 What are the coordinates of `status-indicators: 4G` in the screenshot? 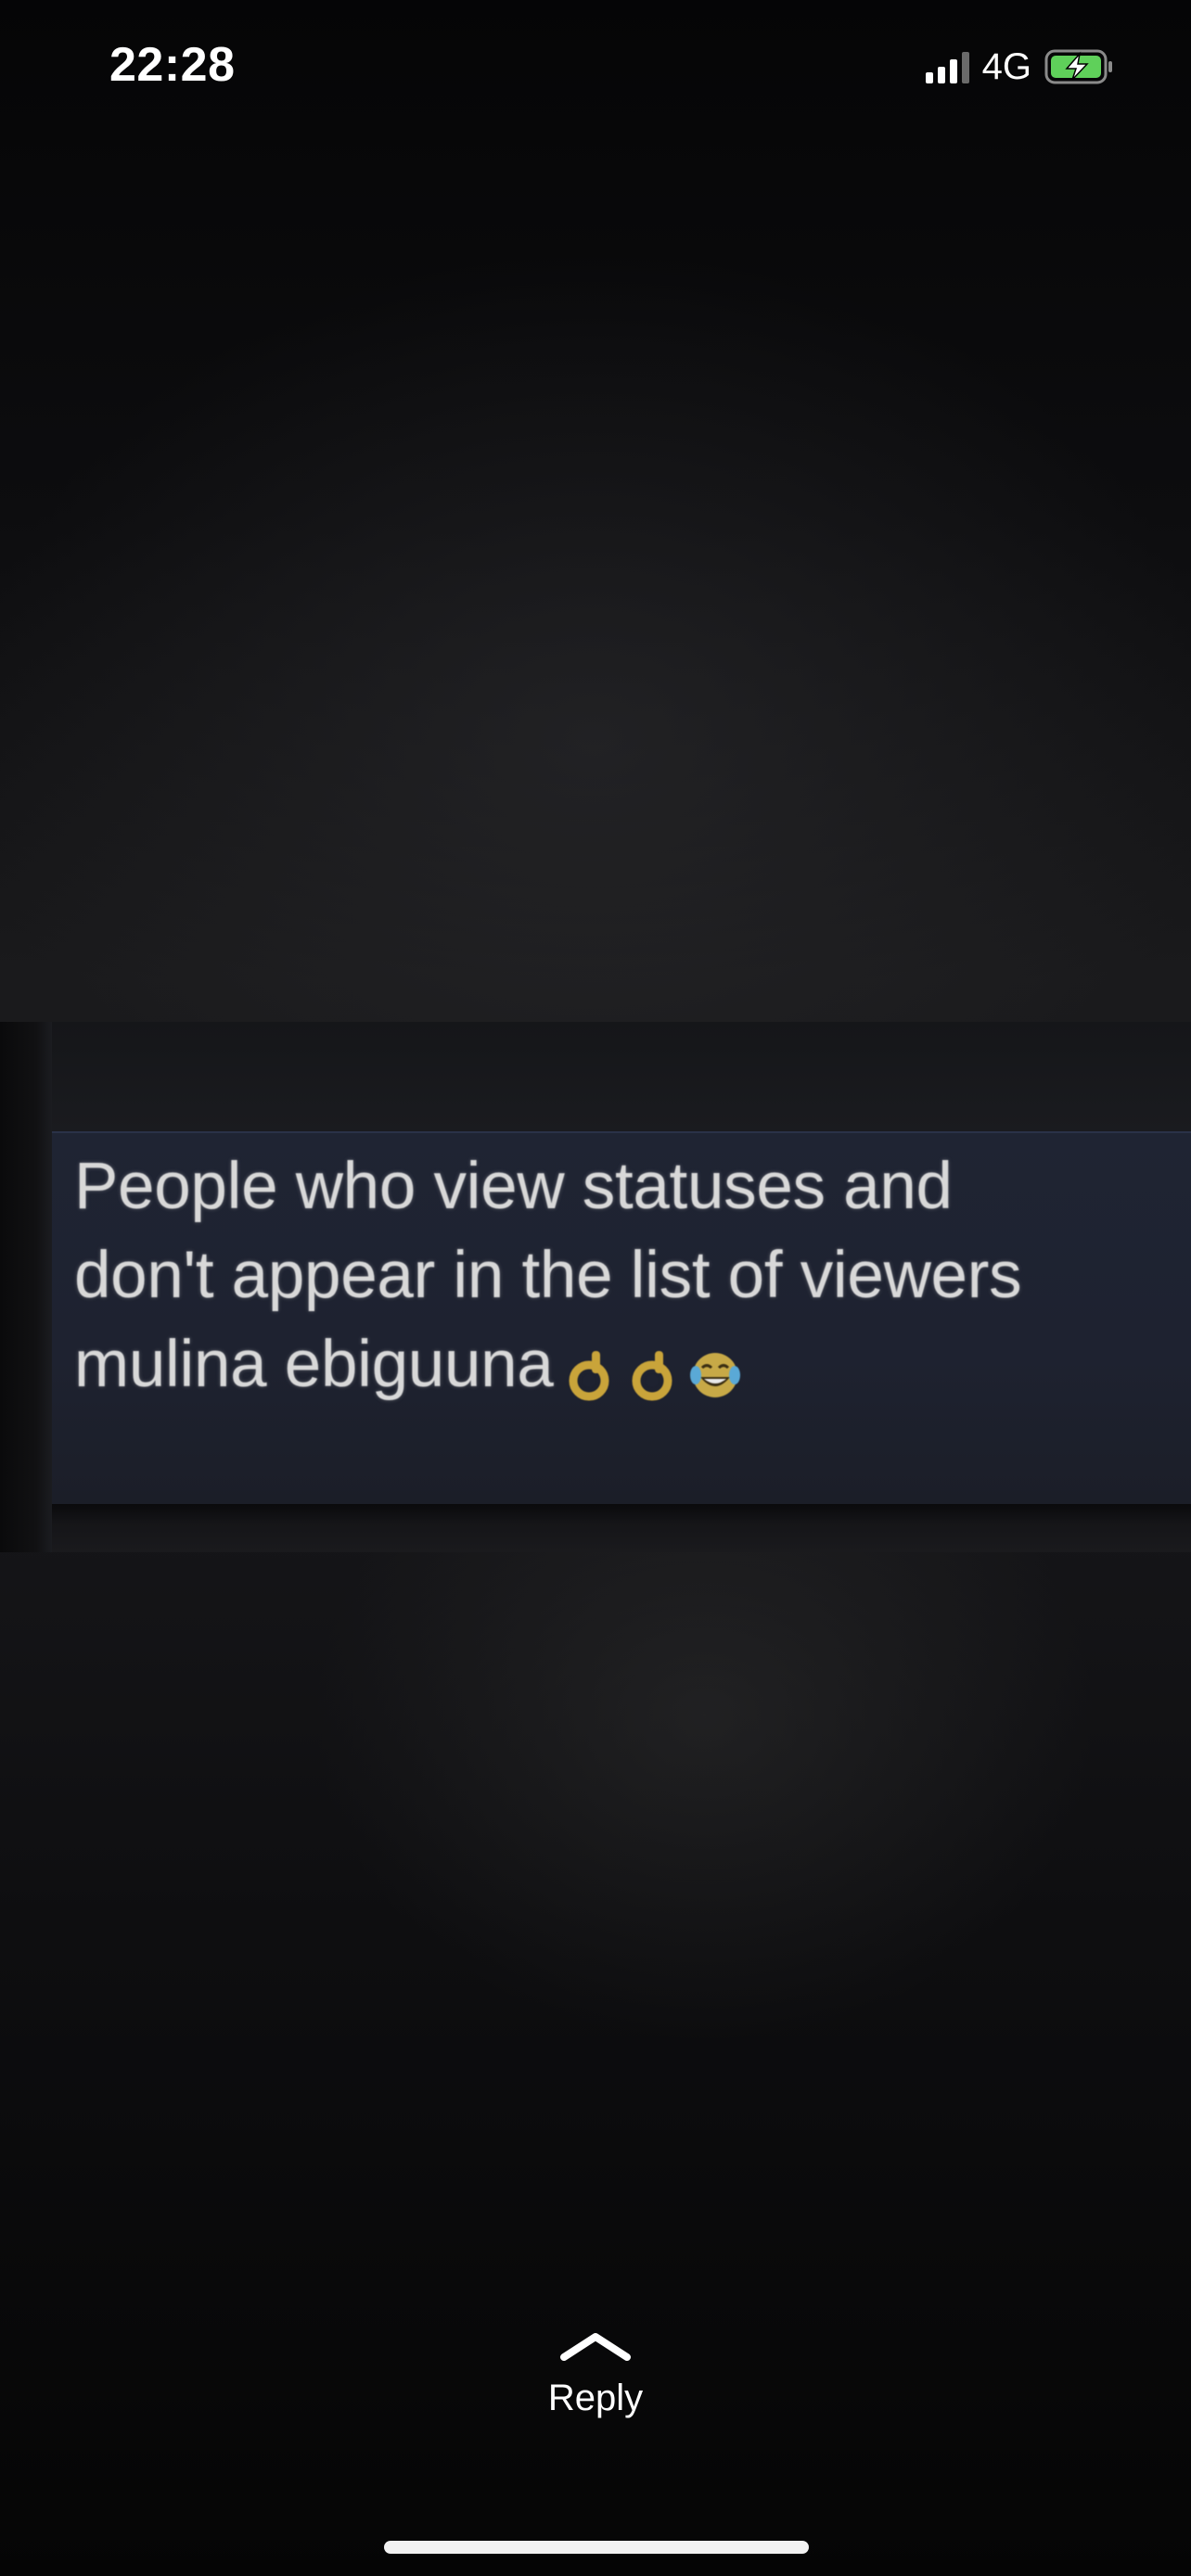 It's located at (1020, 67).